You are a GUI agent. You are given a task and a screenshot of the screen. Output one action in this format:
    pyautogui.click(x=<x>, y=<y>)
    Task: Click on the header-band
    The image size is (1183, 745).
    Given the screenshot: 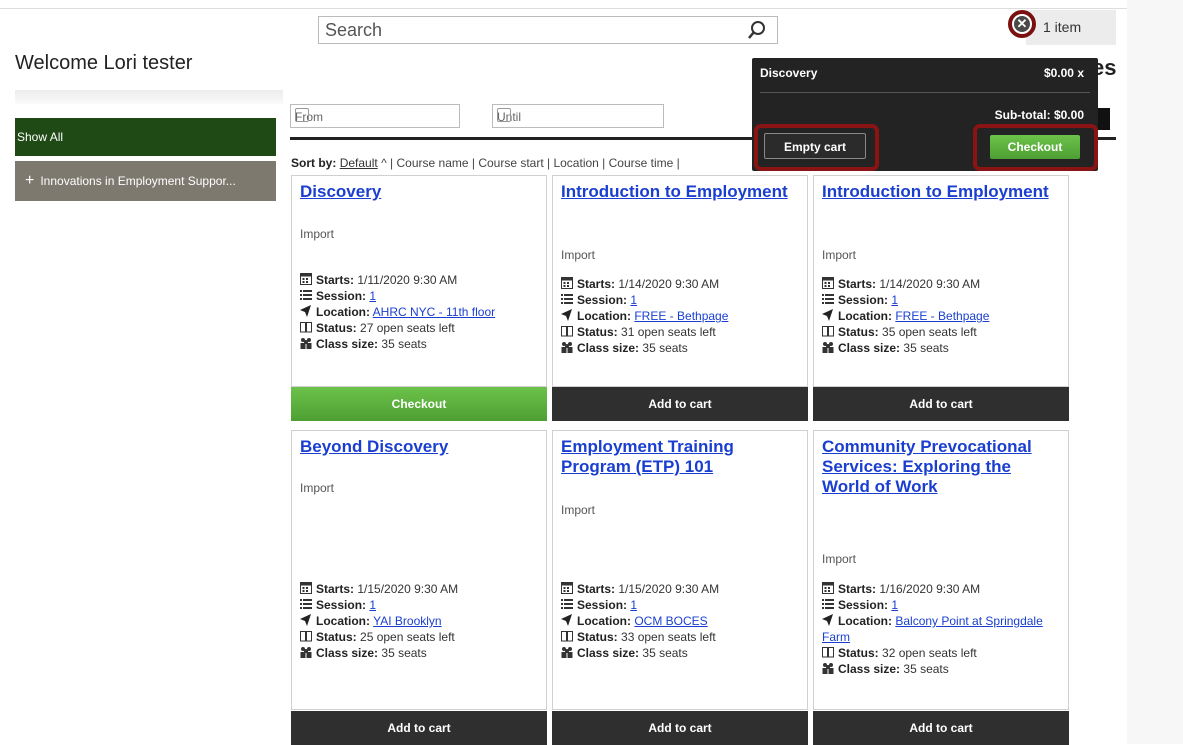 What is the action you would take?
    pyautogui.click(x=149, y=97)
    